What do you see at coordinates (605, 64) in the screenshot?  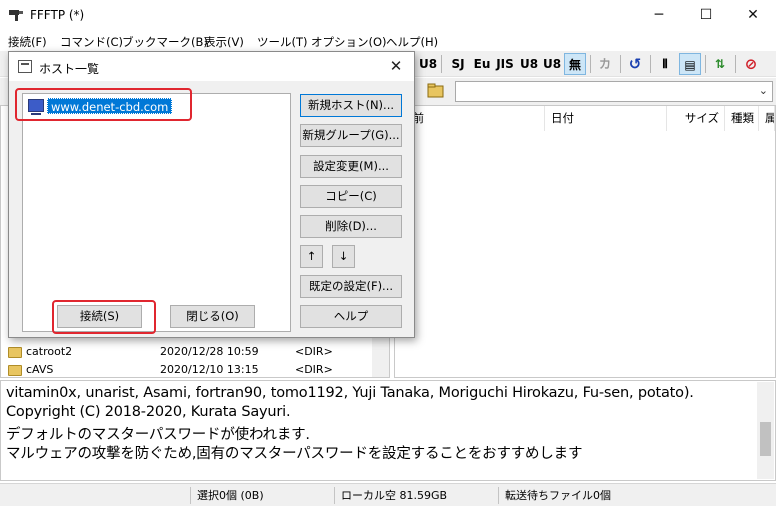 I see `kana-button: カ` at bounding box center [605, 64].